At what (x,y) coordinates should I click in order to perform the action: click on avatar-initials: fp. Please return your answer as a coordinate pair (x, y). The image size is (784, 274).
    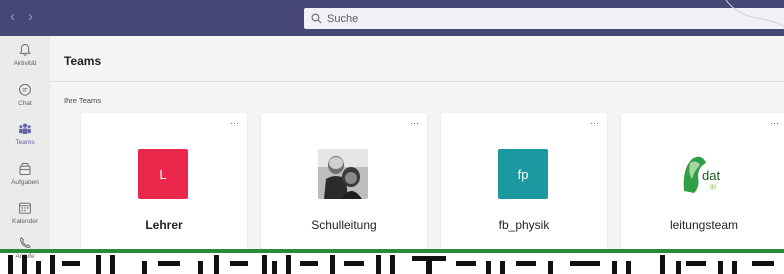
    Looking at the image, I should click on (523, 174).